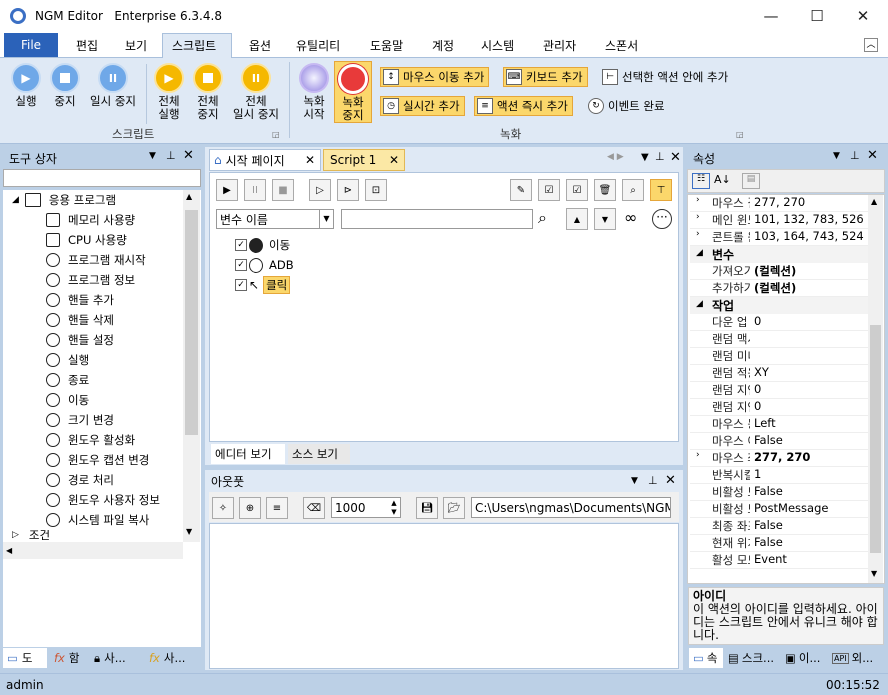 The height and width of the screenshot is (695, 888). Describe the element at coordinates (443, 46) in the screenshot. I see `menu-account: 계정` at that location.